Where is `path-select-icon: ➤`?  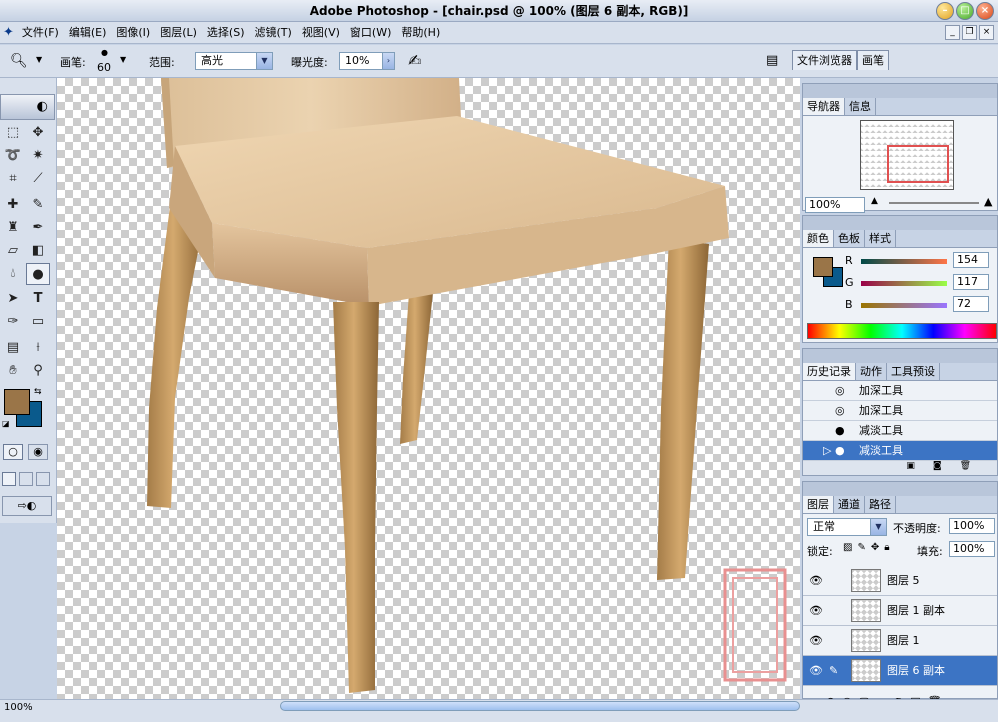 path-select-icon: ➤ is located at coordinates (13, 299).